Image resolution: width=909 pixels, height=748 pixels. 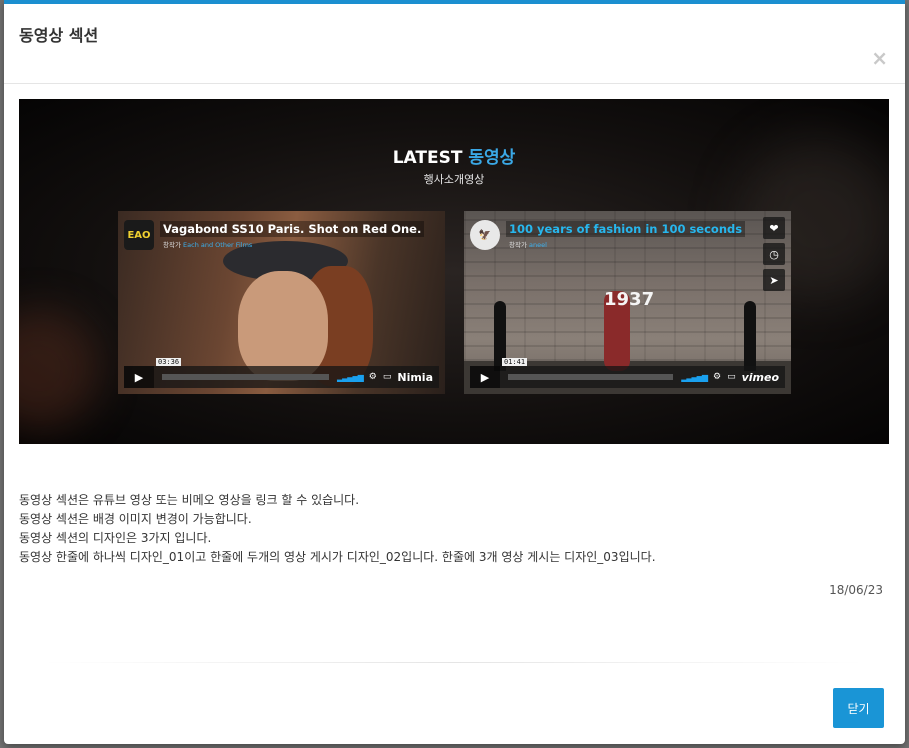 I want to click on close-icon: ×, so click(x=879, y=58).